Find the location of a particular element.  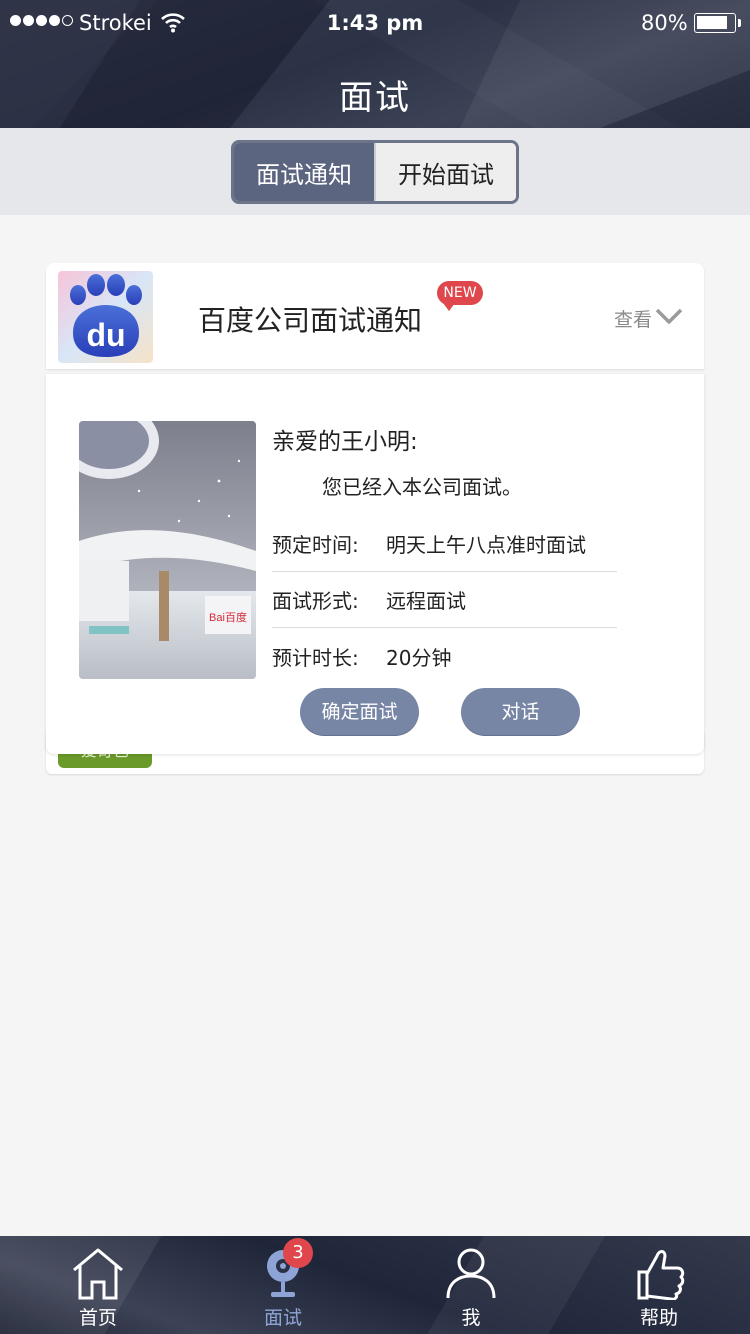

tab-home: 首页 is located at coordinates (98, 1285).